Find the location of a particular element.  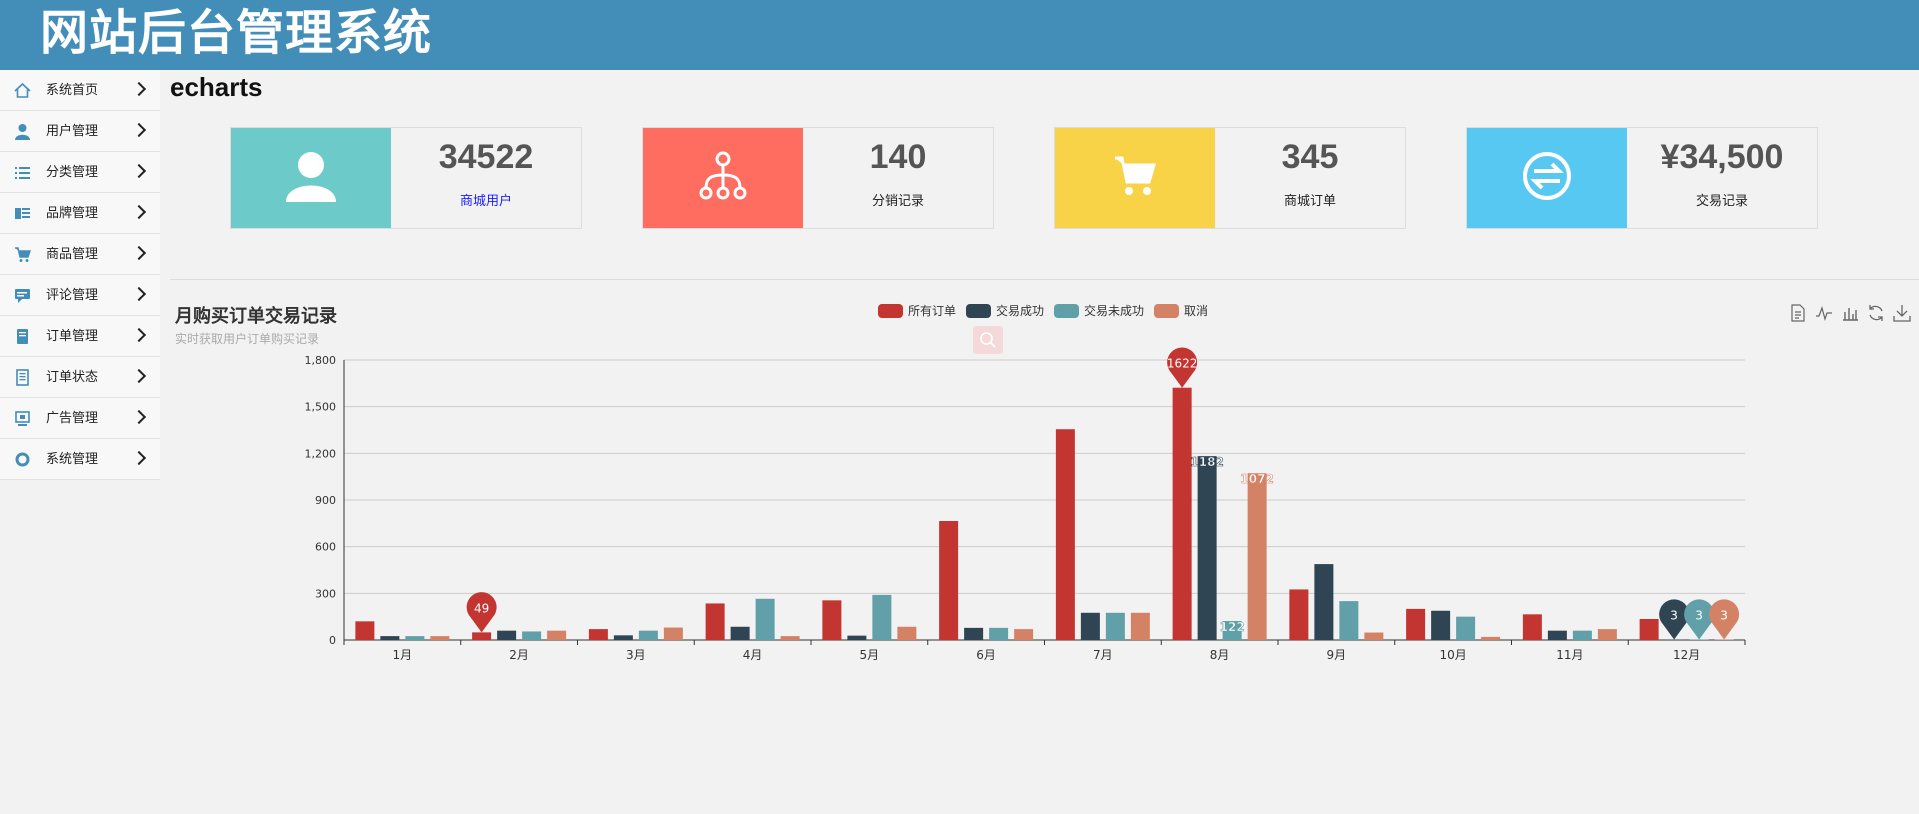

legend-item: 所有订单 is located at coordinates (917, 310).